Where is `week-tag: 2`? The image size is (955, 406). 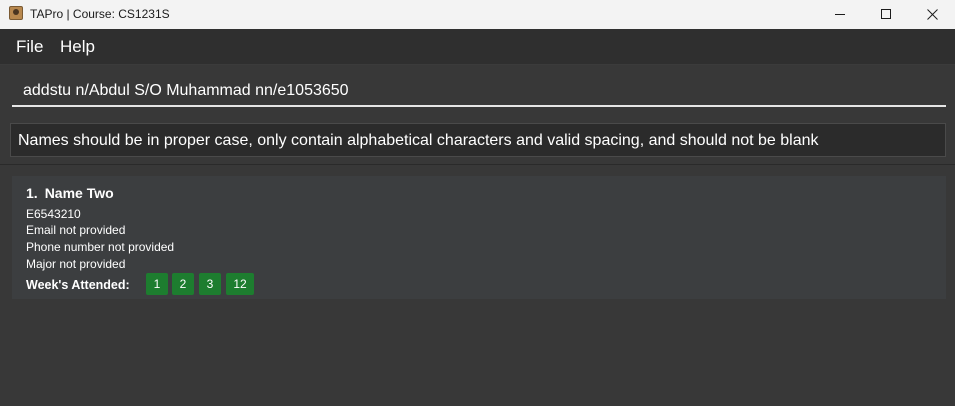 week-tag: 2 is located at coordinates (183, 284).